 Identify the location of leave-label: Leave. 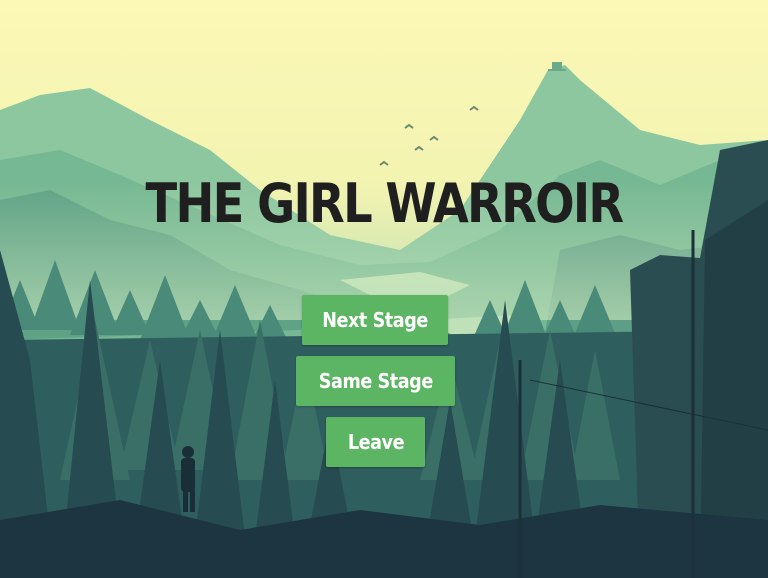
(375, 442).